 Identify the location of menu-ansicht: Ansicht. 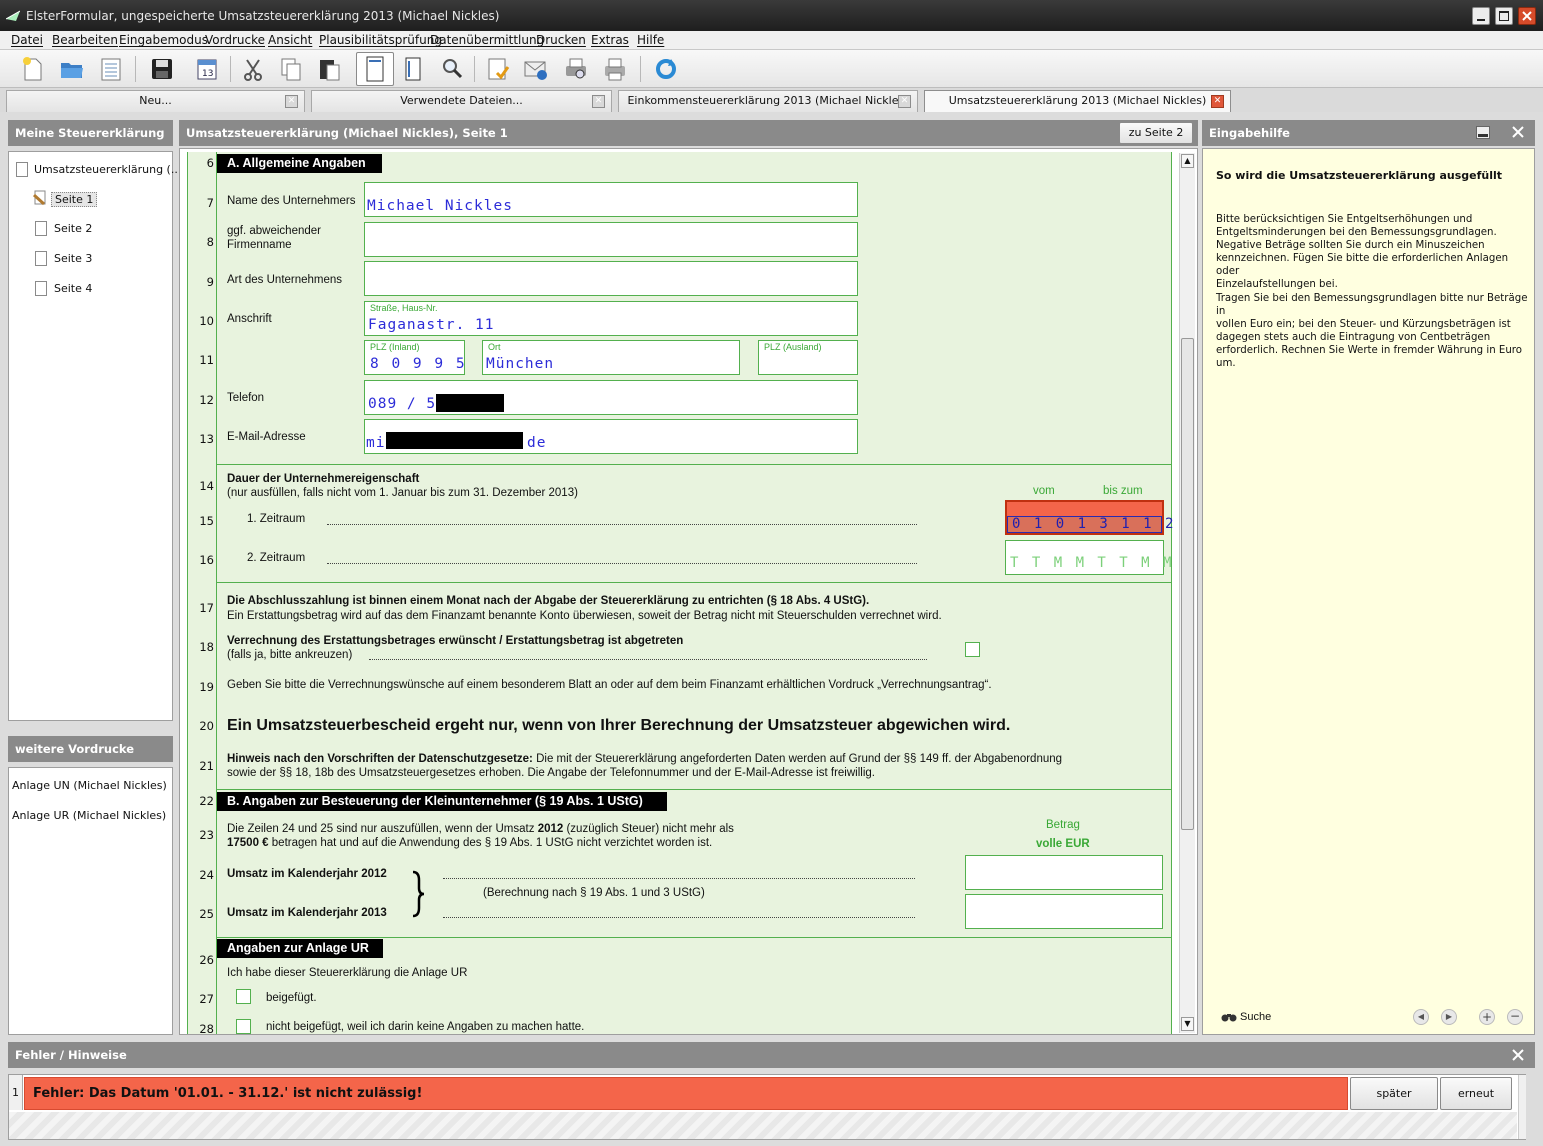
(290, 40).